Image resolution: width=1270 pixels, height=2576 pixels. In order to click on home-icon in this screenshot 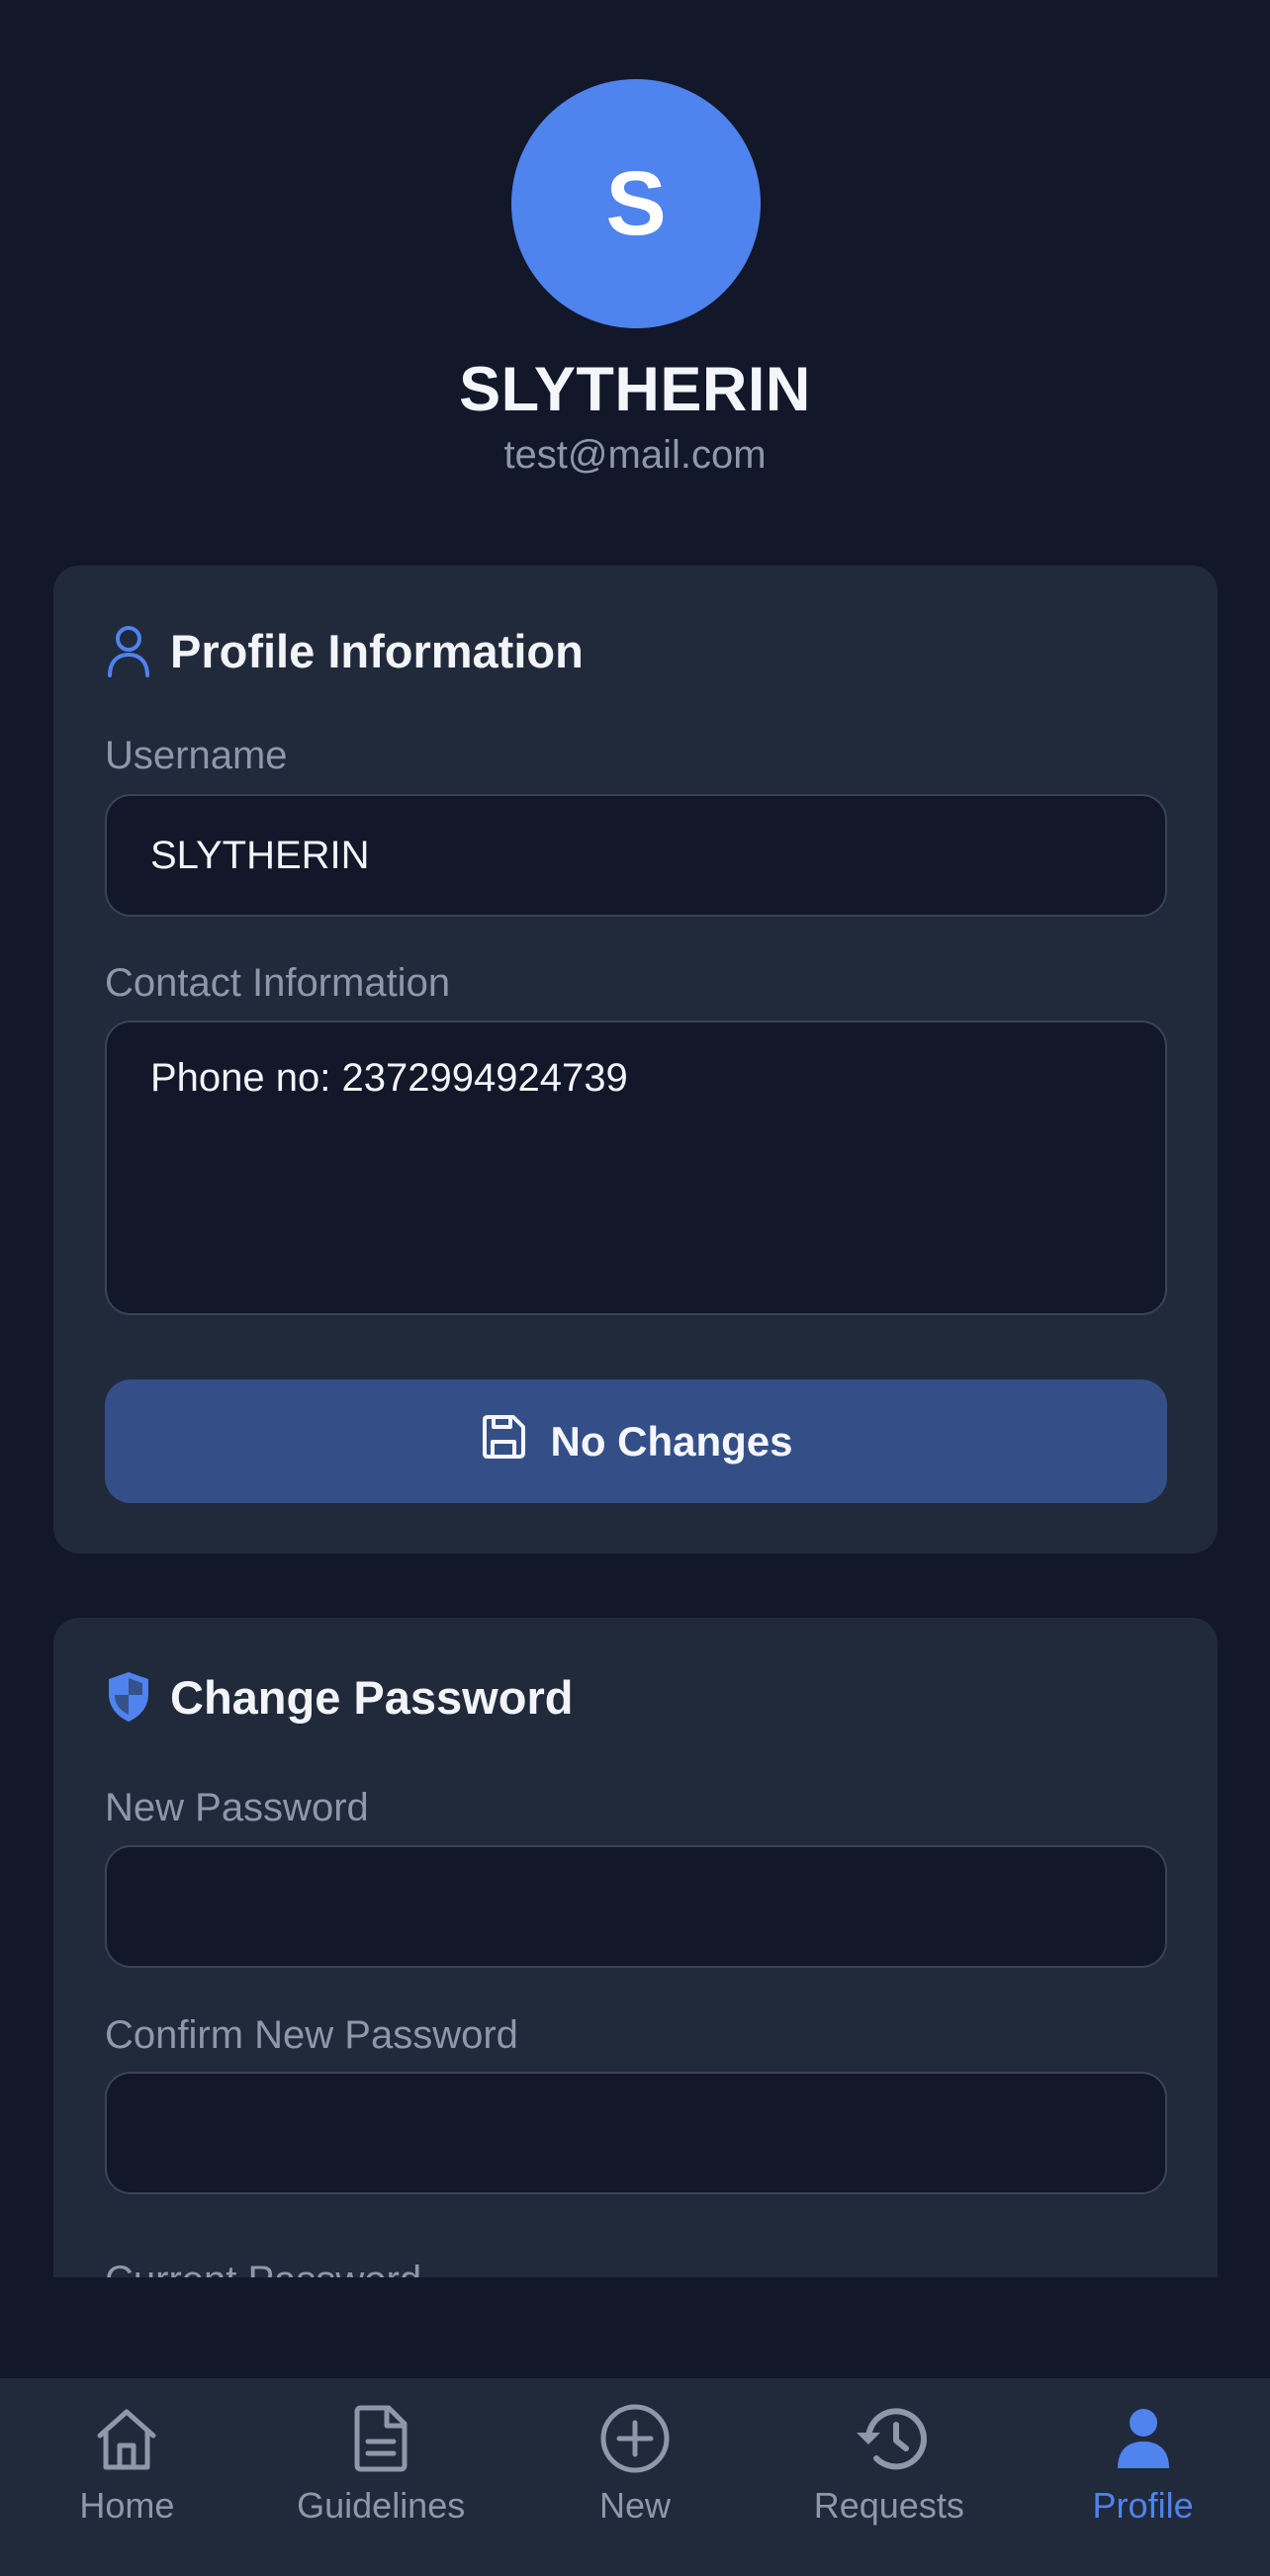, I will do `click(127, 2438)`.